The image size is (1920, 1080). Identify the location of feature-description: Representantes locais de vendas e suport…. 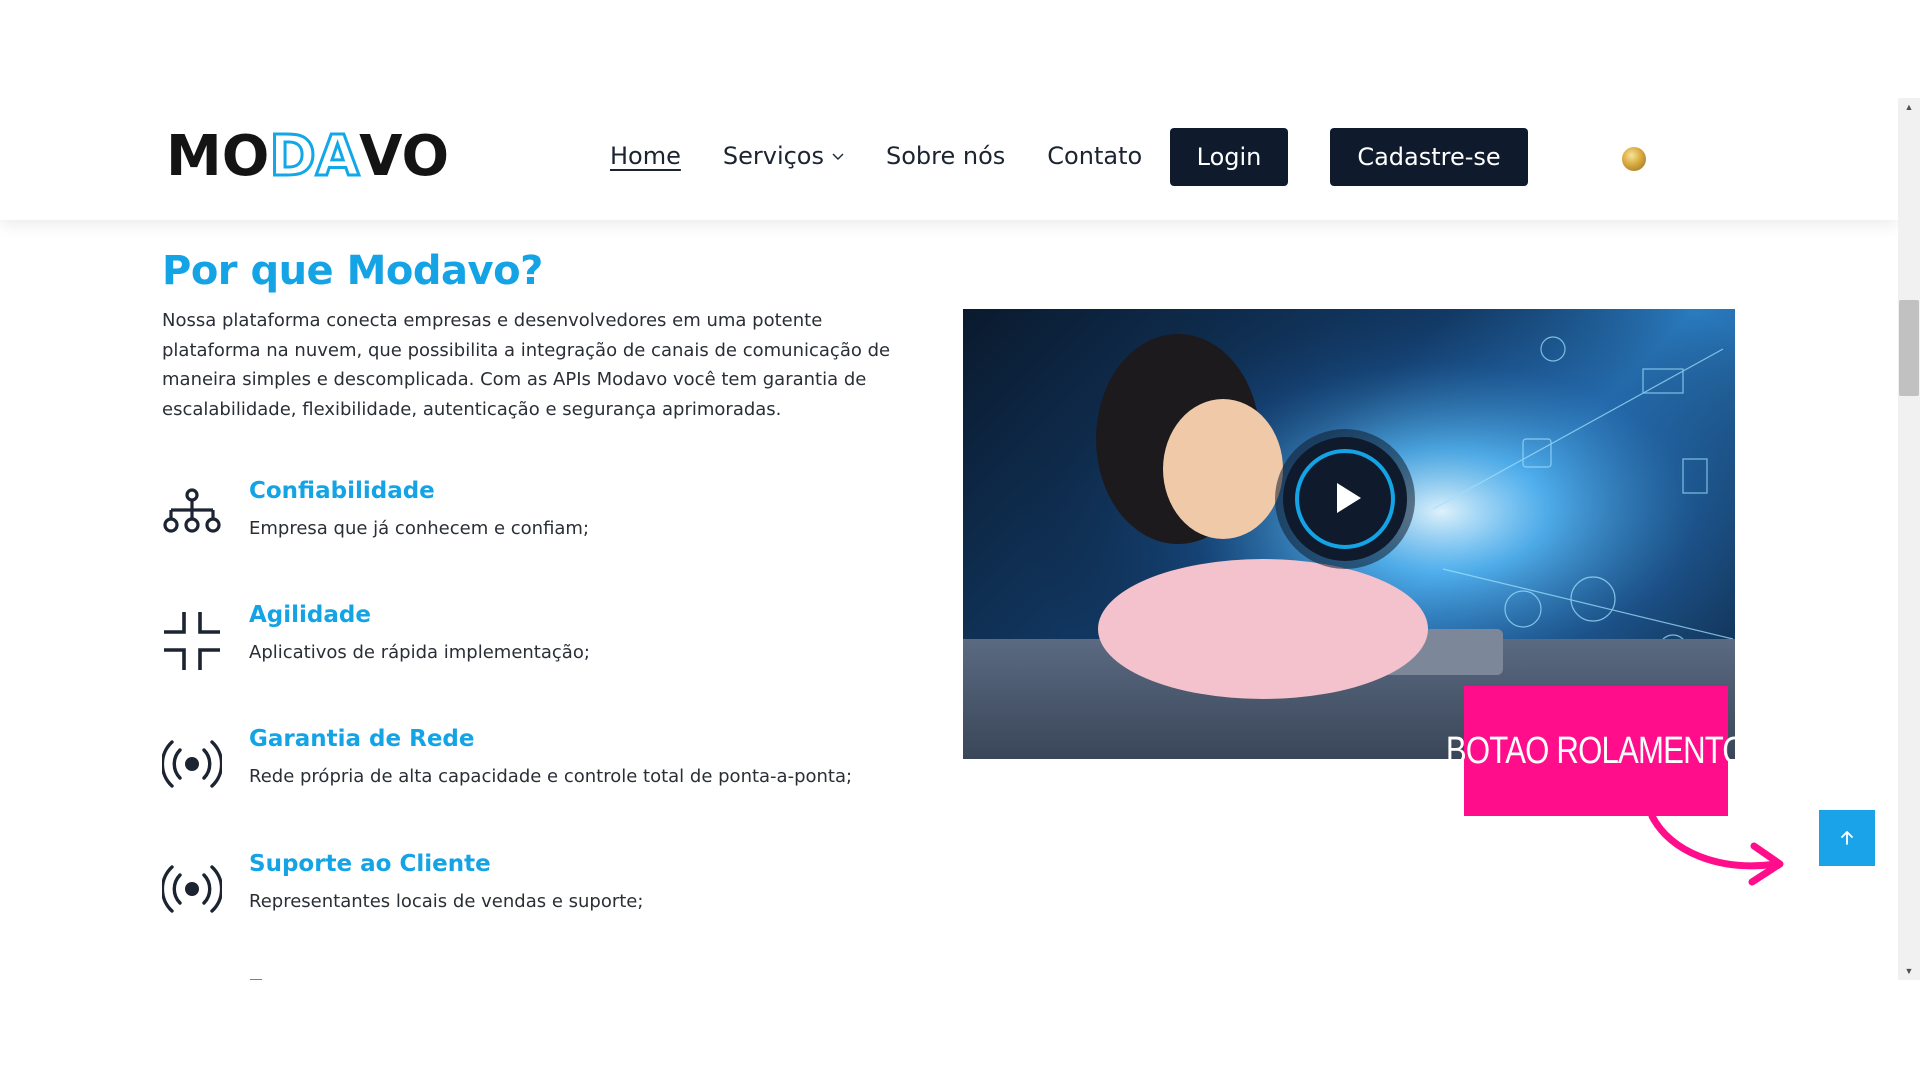
(446, 901).